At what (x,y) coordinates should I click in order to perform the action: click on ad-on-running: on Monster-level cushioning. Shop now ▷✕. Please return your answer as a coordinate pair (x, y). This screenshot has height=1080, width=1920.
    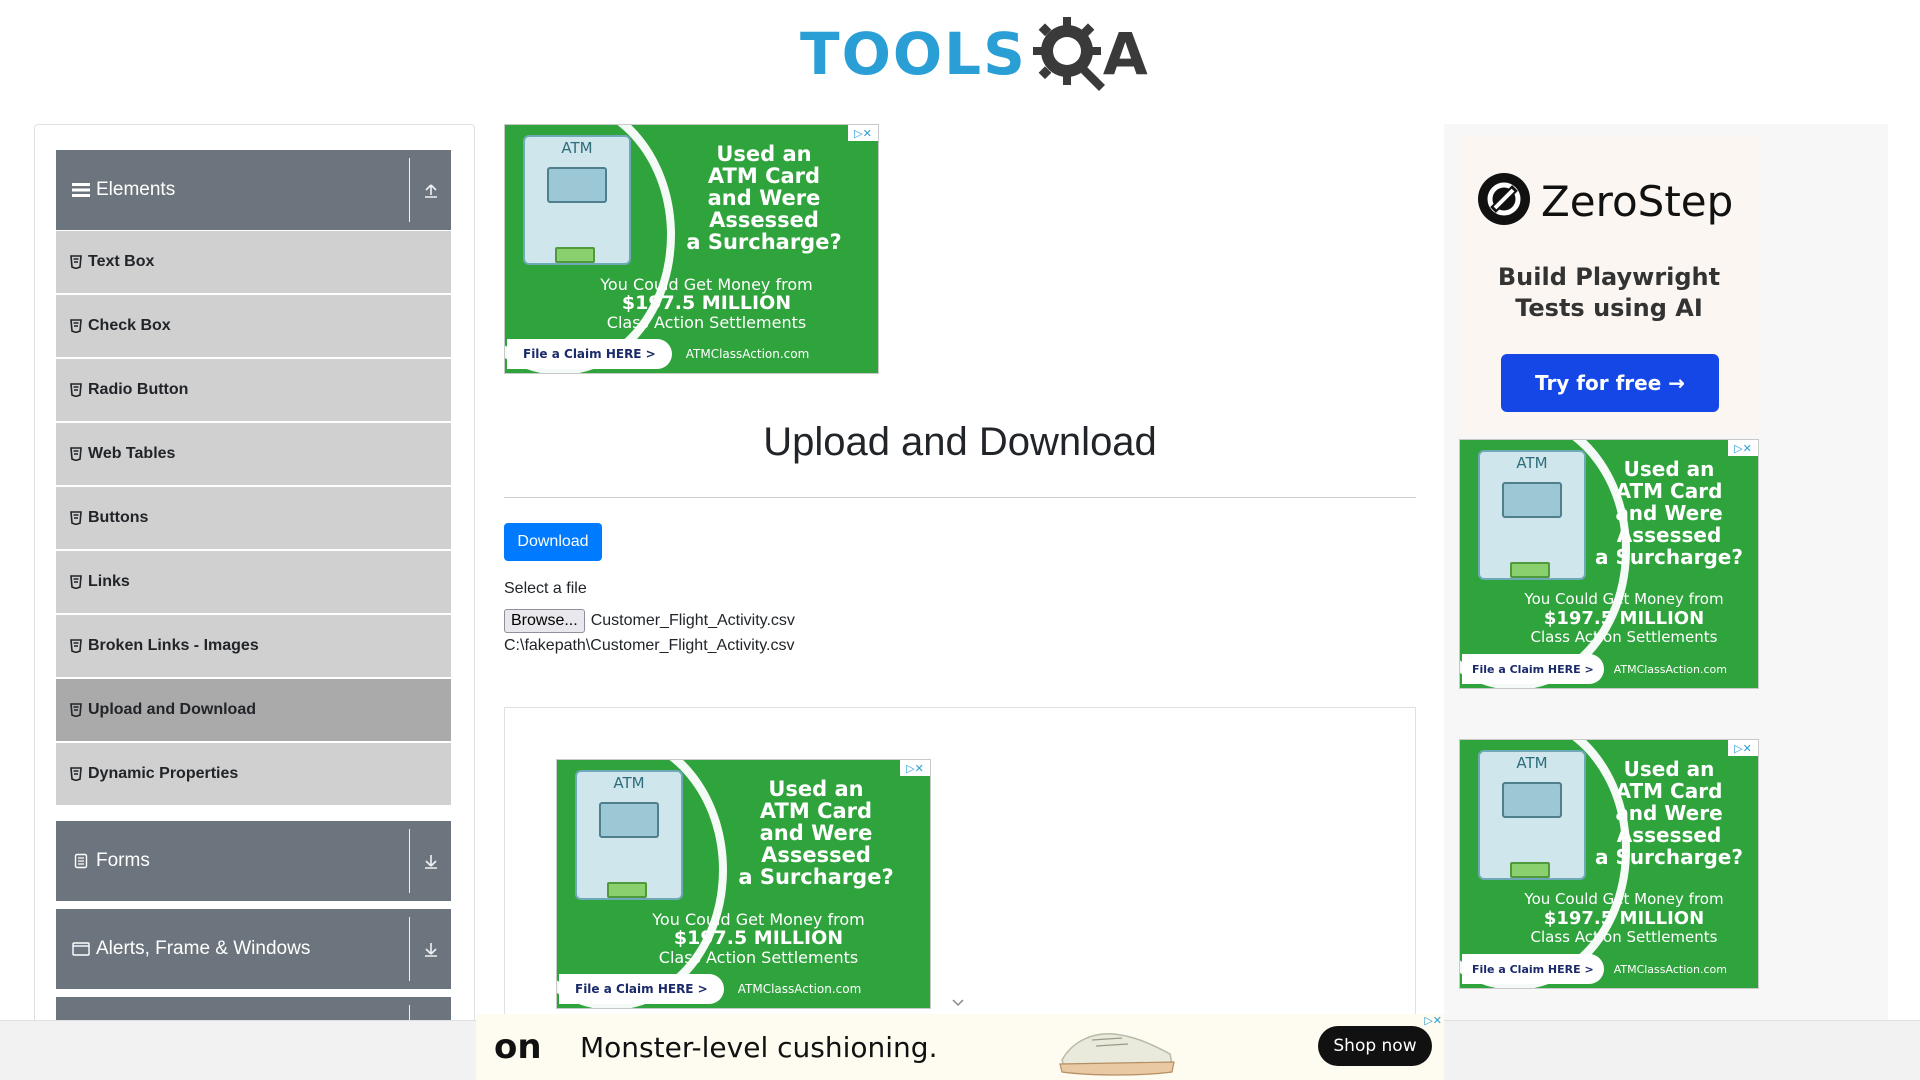
    Looking at the image, I should click on (960, 1047).